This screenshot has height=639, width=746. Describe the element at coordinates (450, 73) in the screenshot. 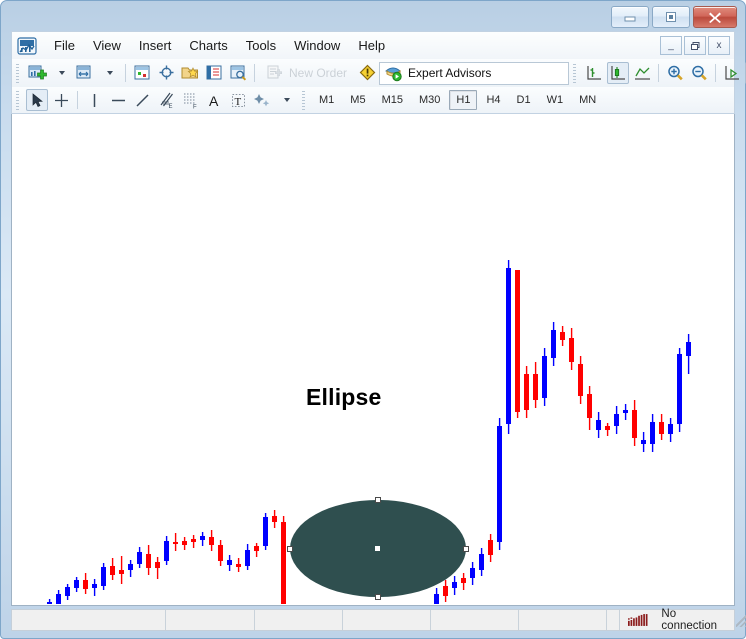

I see `expert-advisors-label: Expert Advisors` at that location.